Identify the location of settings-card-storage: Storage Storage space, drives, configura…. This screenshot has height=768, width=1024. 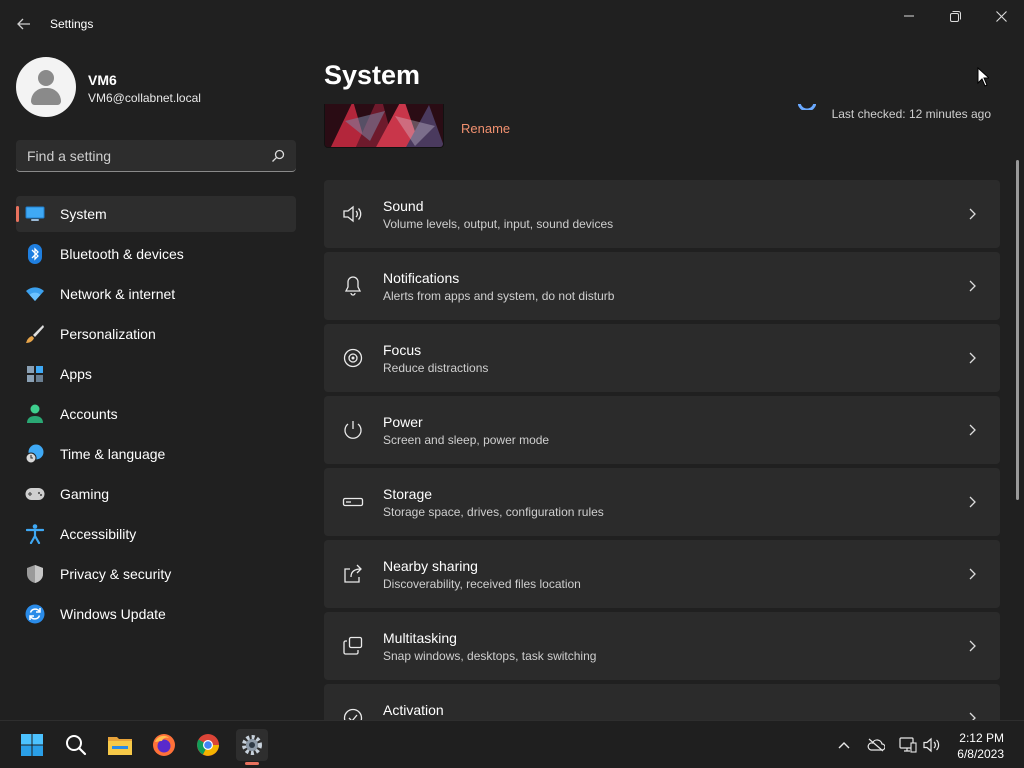
(662, 502).